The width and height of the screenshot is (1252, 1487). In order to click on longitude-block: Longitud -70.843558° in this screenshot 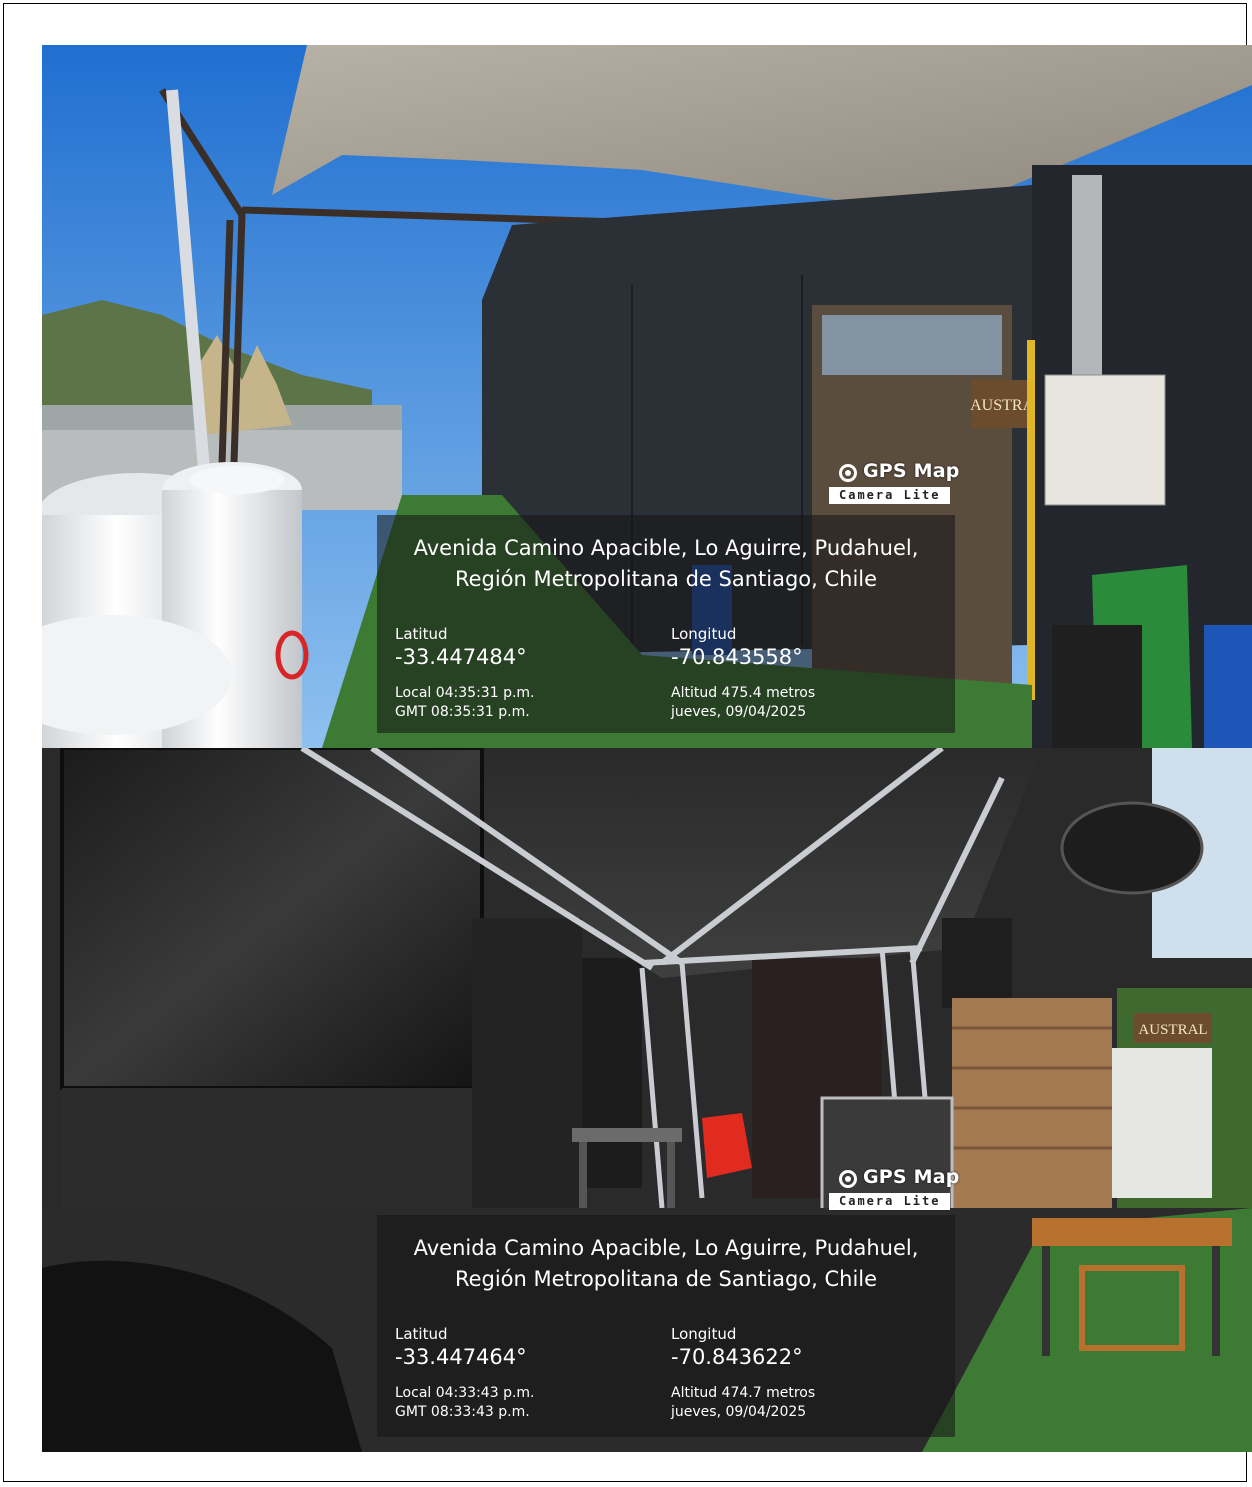, I will do `click(737, 647)`.